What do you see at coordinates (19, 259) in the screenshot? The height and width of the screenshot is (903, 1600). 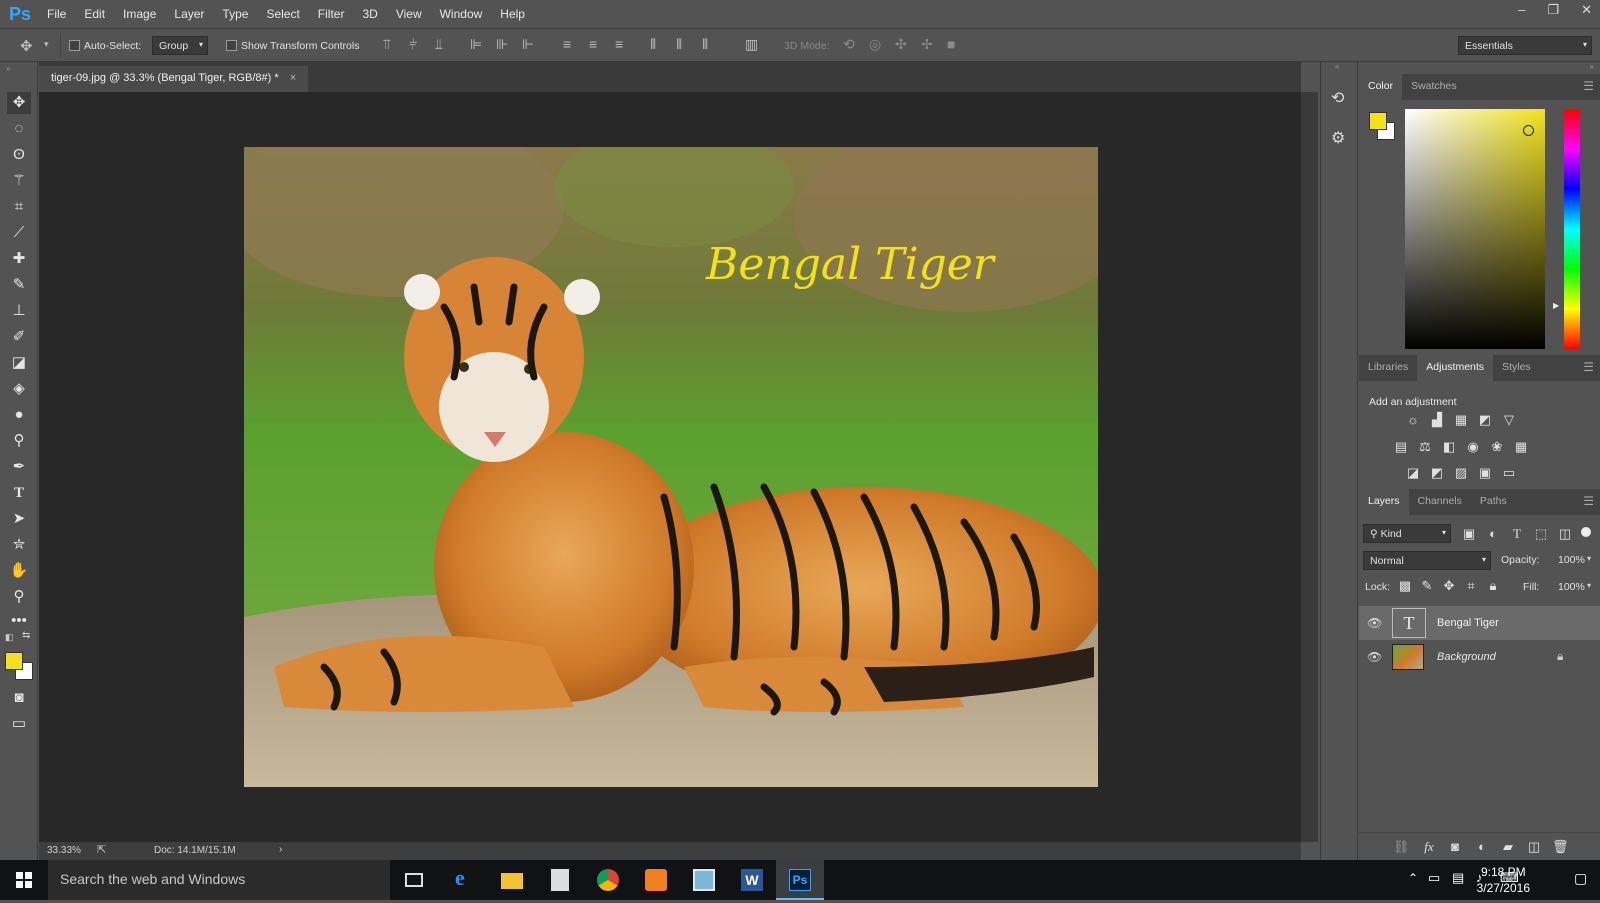 I see `healing-brush-tool-icon: ✚` at bounding box center [19, 259].